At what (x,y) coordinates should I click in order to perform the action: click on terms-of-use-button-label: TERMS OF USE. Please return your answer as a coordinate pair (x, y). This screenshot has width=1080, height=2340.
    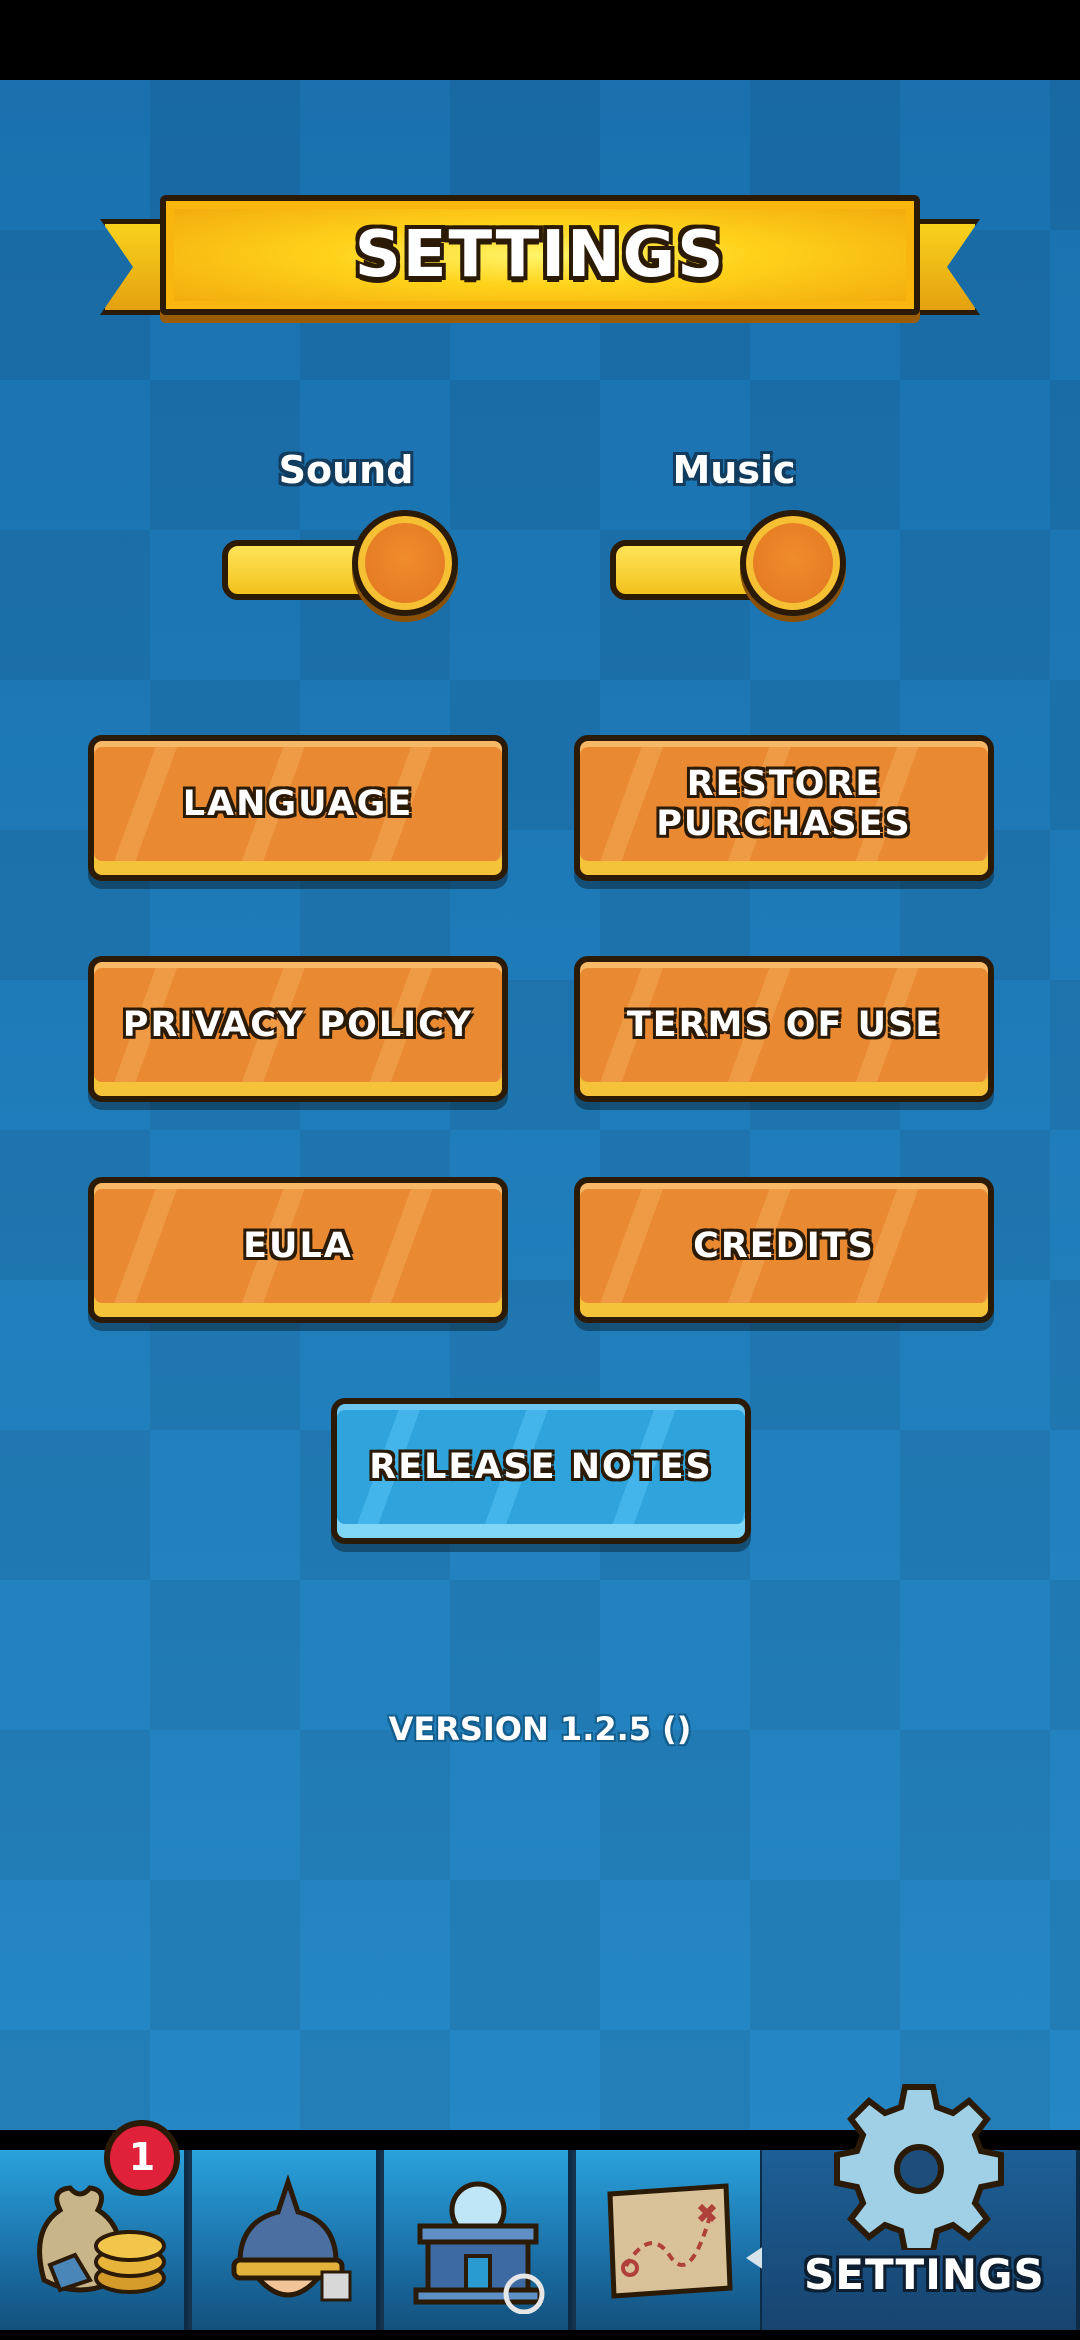
    Looking at the image, I should click on (784, 1025).